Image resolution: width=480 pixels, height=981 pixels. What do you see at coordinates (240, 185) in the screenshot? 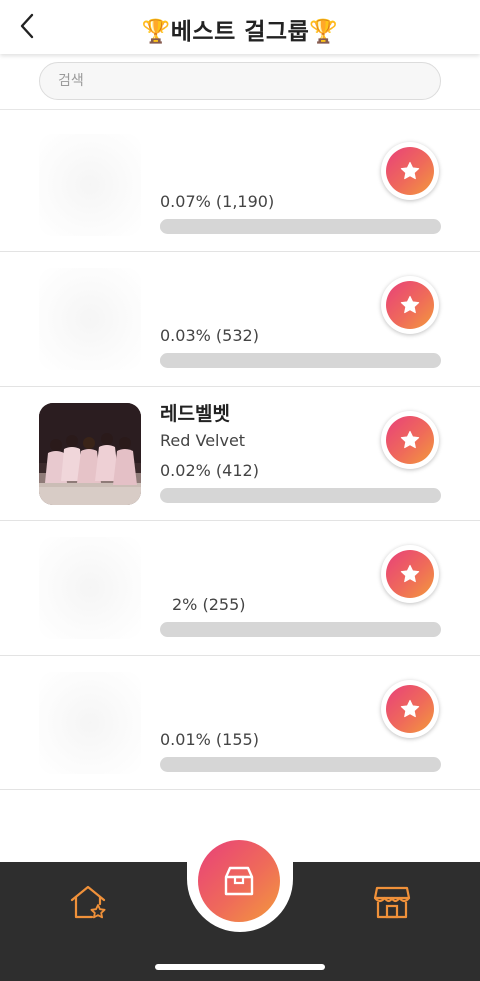
I see `list-item: 0.07% (1,190)` at bounding box center [240, 185].